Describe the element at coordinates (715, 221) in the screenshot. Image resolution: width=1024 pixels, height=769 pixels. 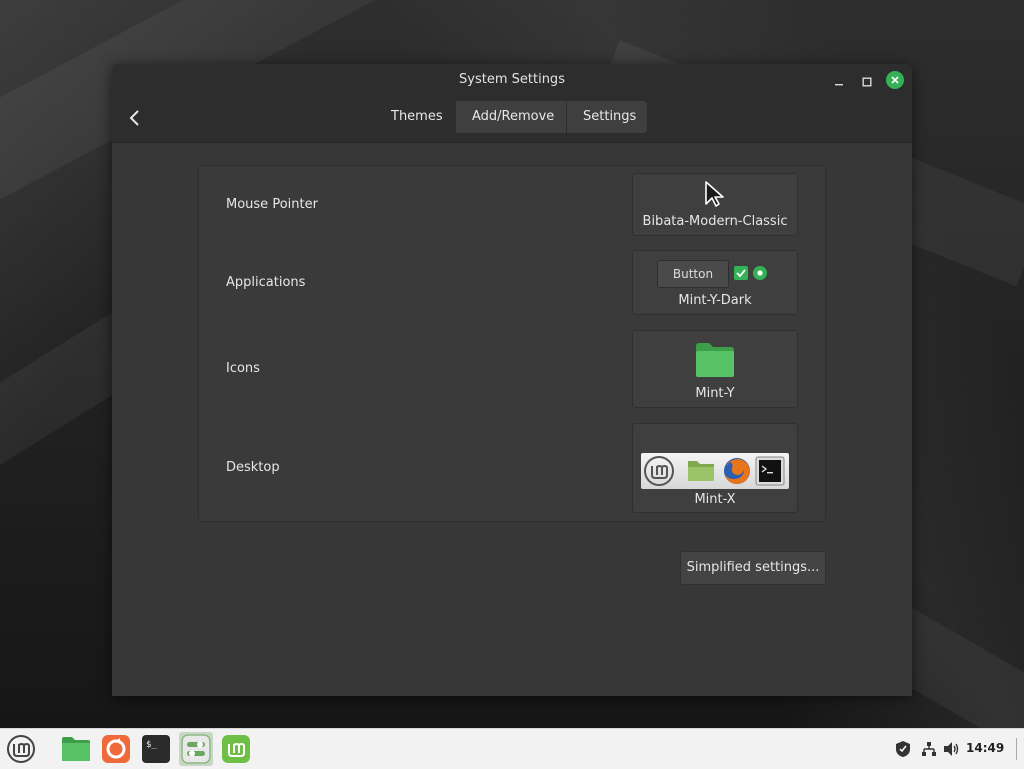
I see `mouse-pointer-value: Bibata-Modern-Classic` at that location.